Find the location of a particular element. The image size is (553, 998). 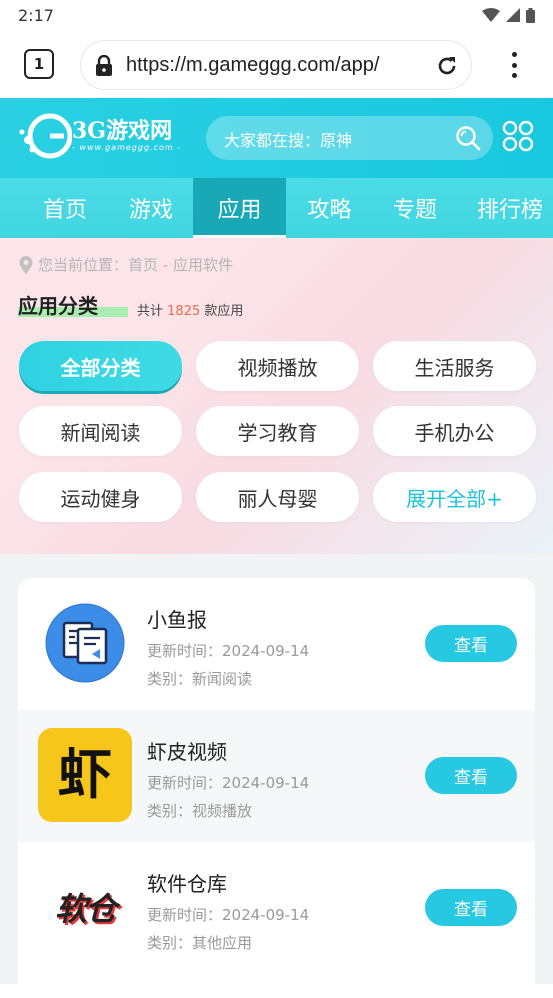

chip-life-services: 生活服务 is located at coordinates (454, 366).